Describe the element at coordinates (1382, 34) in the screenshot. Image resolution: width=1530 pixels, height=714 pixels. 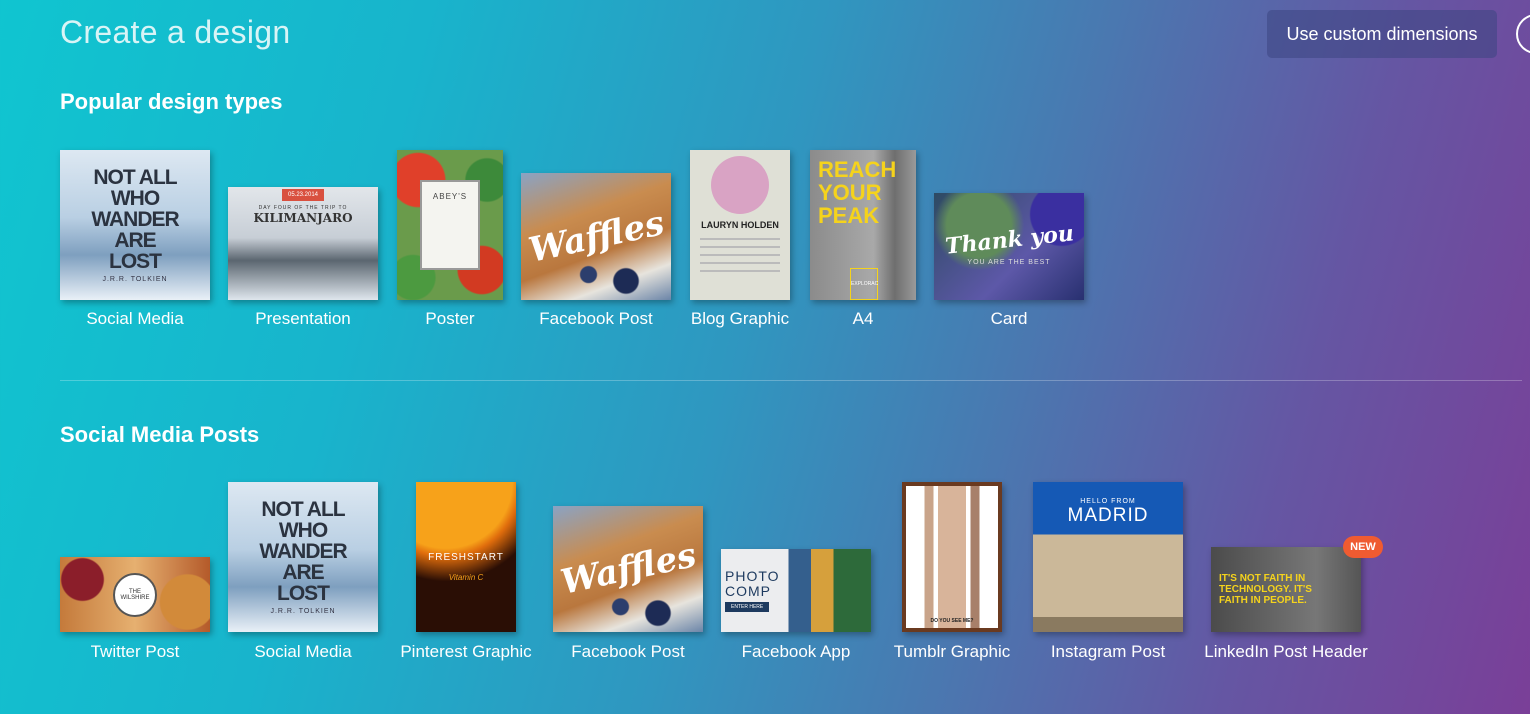
I see `use-custom-dimensions-button: Use custom dimensions` at that location.